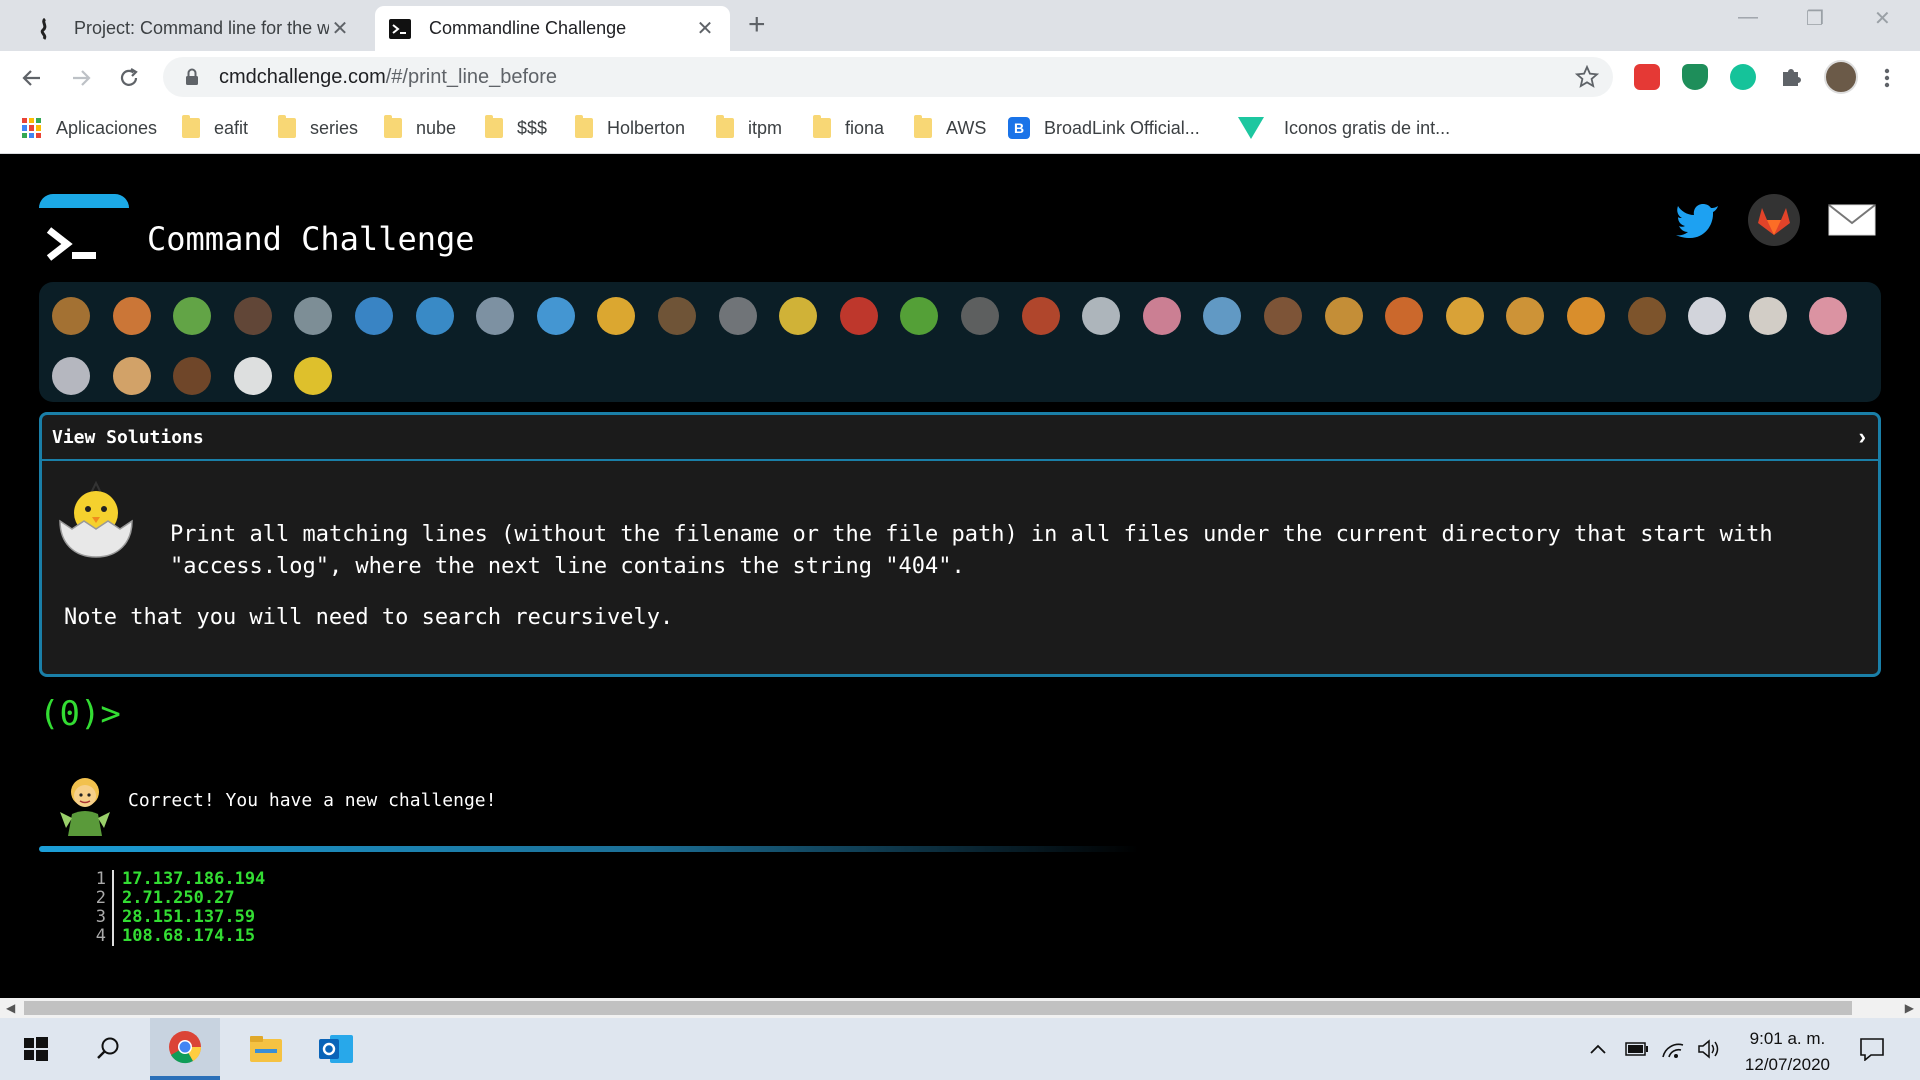  What do you see at coordinates (1041, 316) in the screenshot?
I see `scorpion-icon` at bounding box center [1041, 316].